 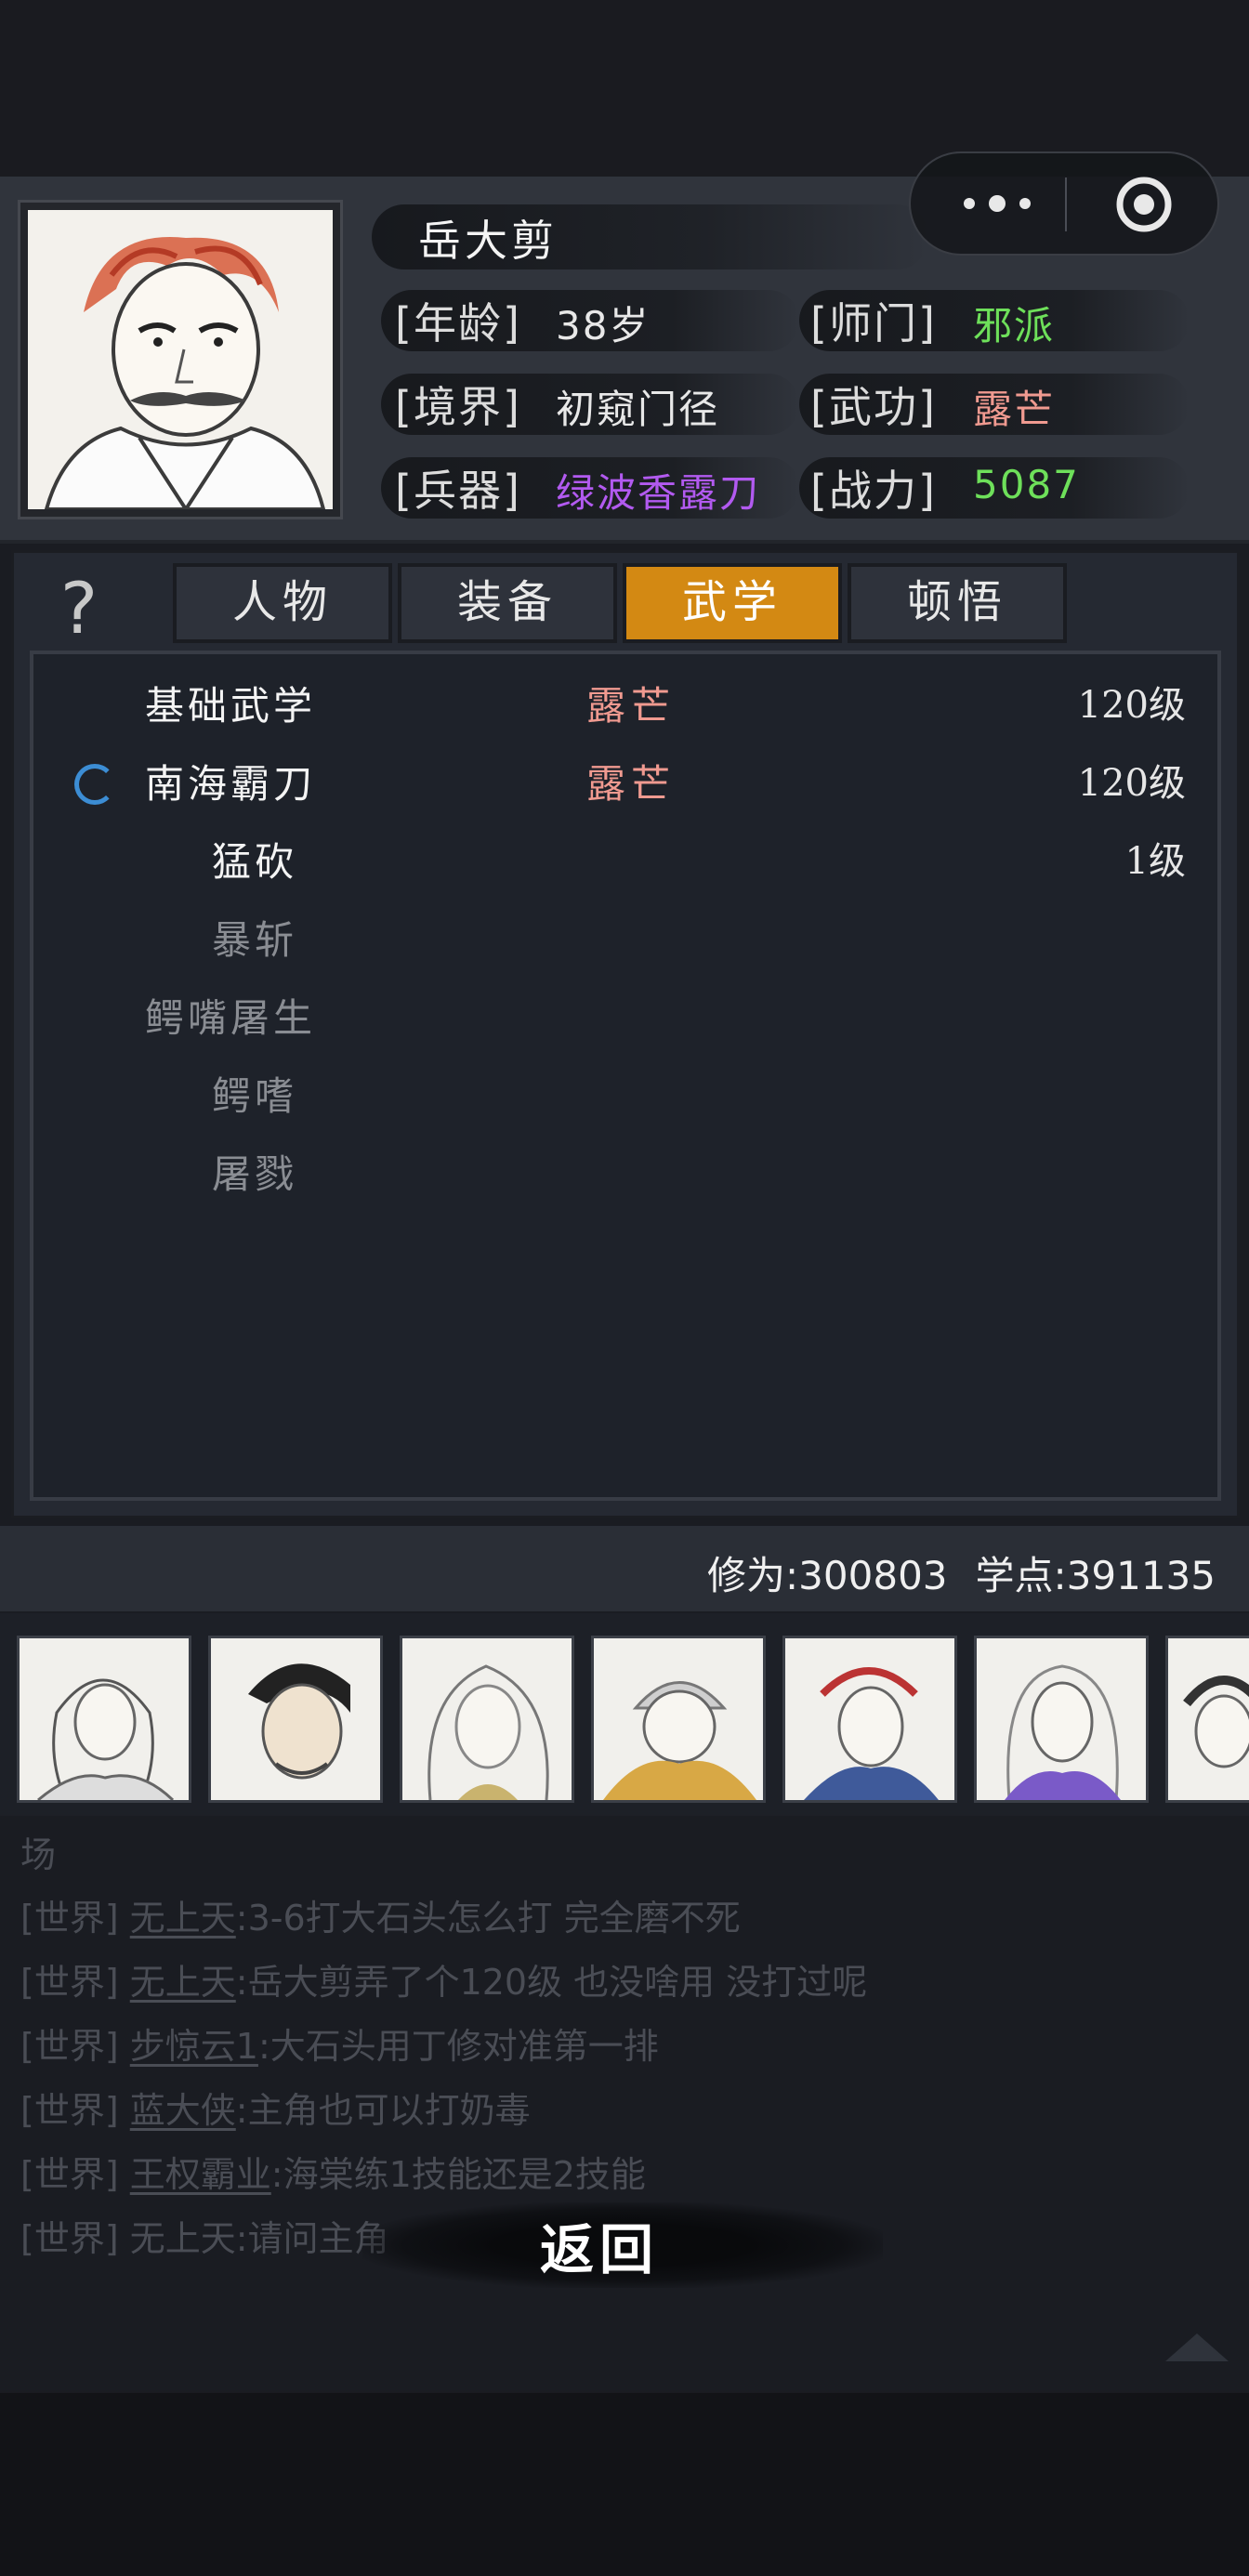 What do you see at coordinates (200, 2174) in the screenshot?
I see `chat-user-link: 王权霸业` at bounding box center [200, 2174].